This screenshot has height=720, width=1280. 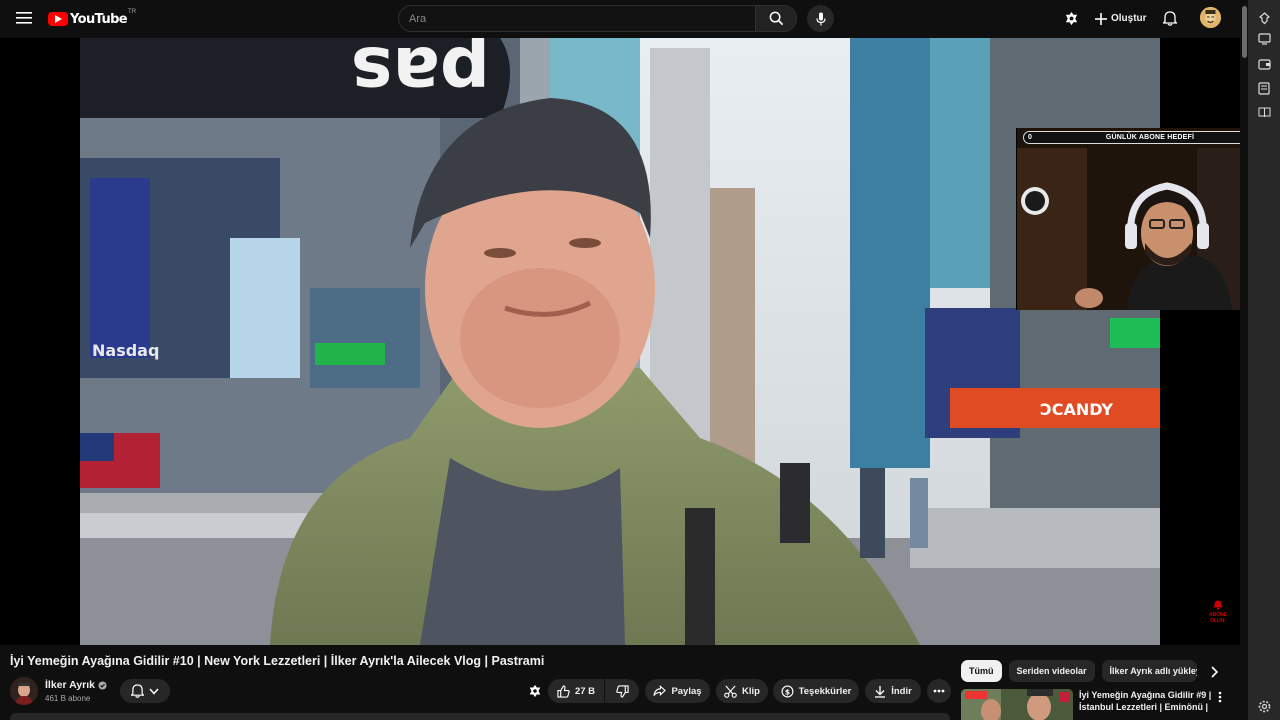 I want to click on notifications-button, so click(x=1170, y=18).